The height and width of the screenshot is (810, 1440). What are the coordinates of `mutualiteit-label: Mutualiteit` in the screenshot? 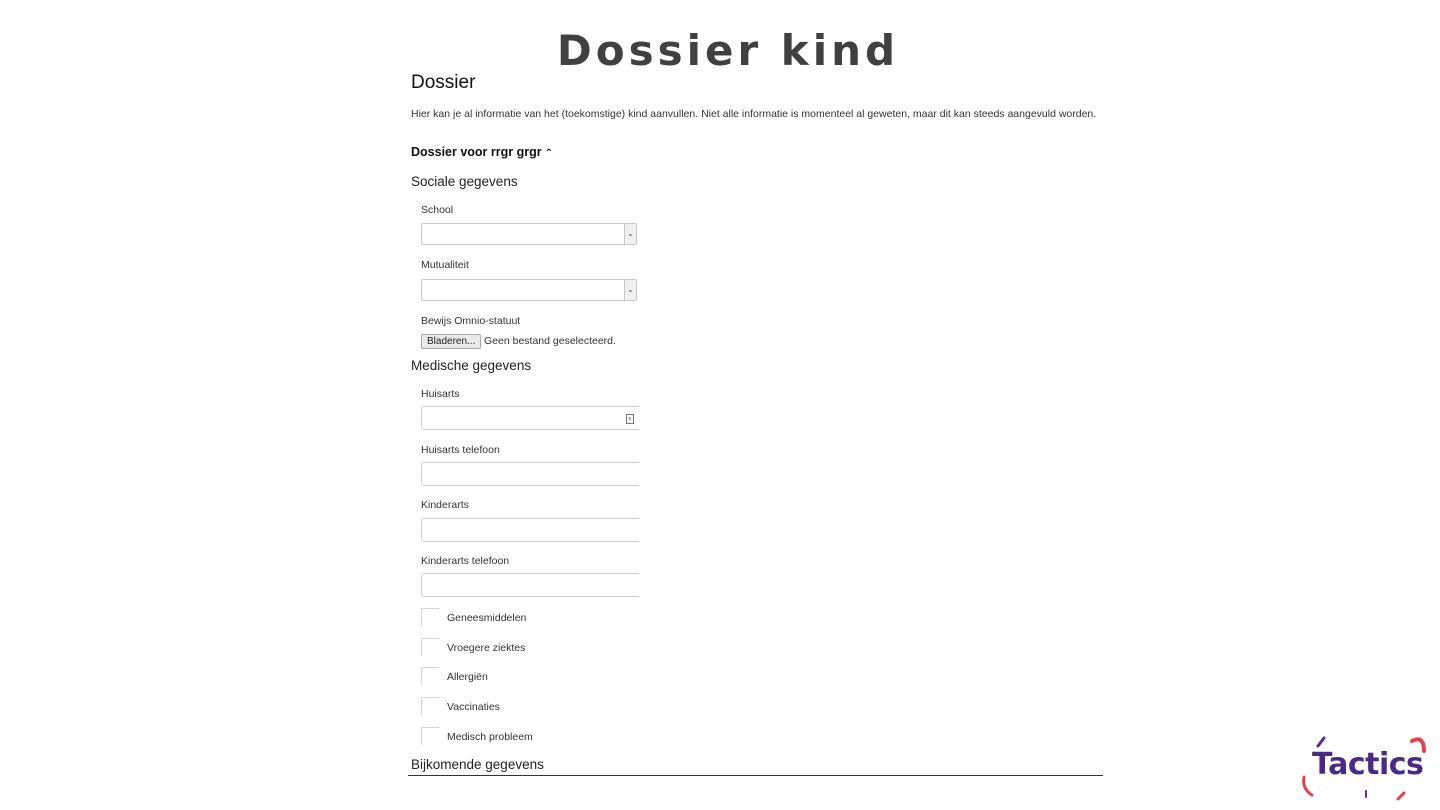 It's located at (445, 265).